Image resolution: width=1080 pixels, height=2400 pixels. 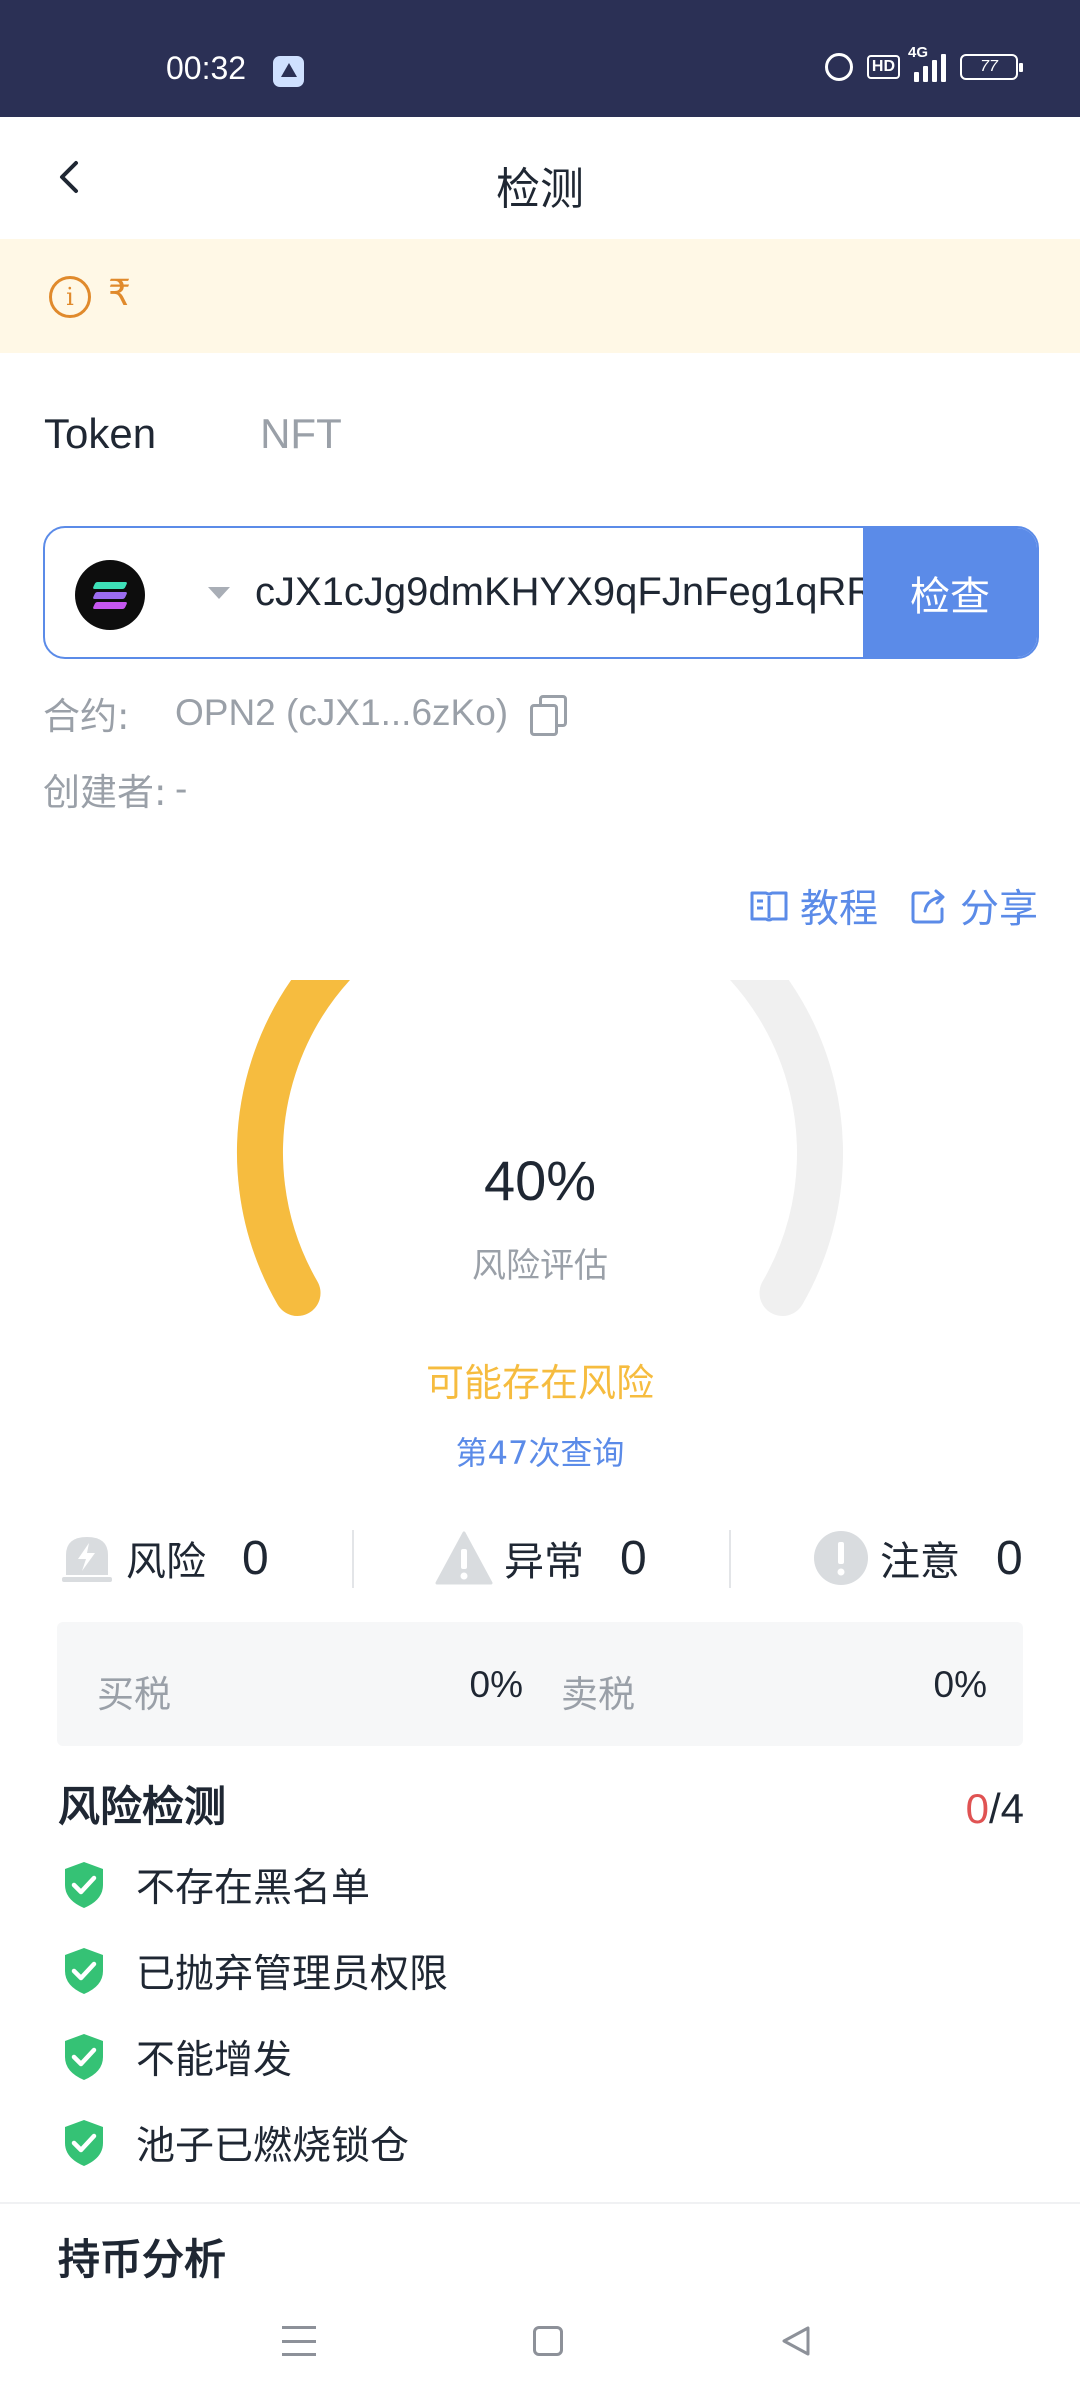 I want to click on stat-attention: 注意 0, so click(x=917, y=1558).